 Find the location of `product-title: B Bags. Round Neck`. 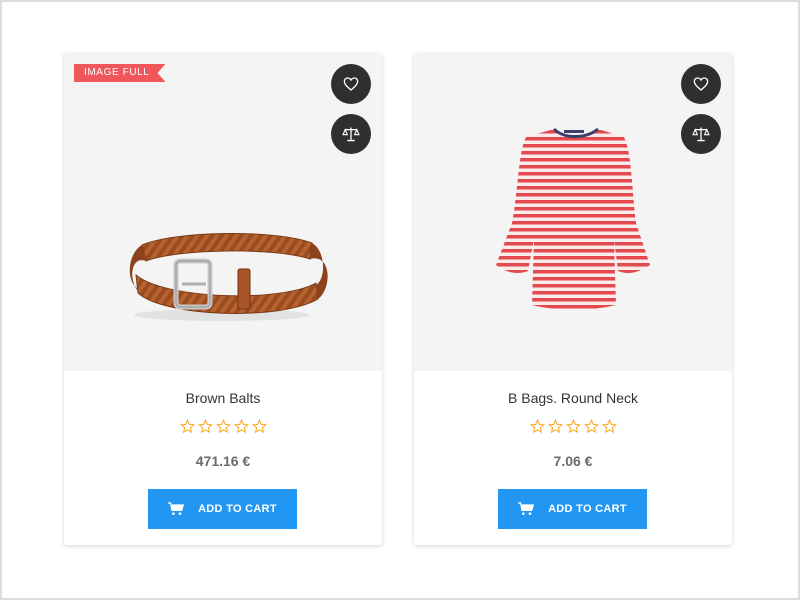

product-title: B Bags. Round Neck is located at coordinates (573, 398).